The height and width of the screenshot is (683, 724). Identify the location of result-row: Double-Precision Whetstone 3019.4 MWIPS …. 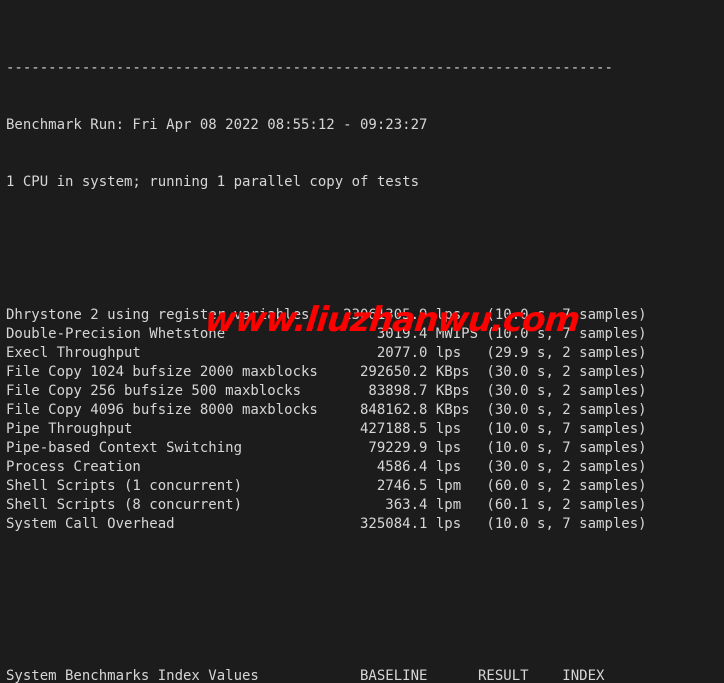
(326, 334).